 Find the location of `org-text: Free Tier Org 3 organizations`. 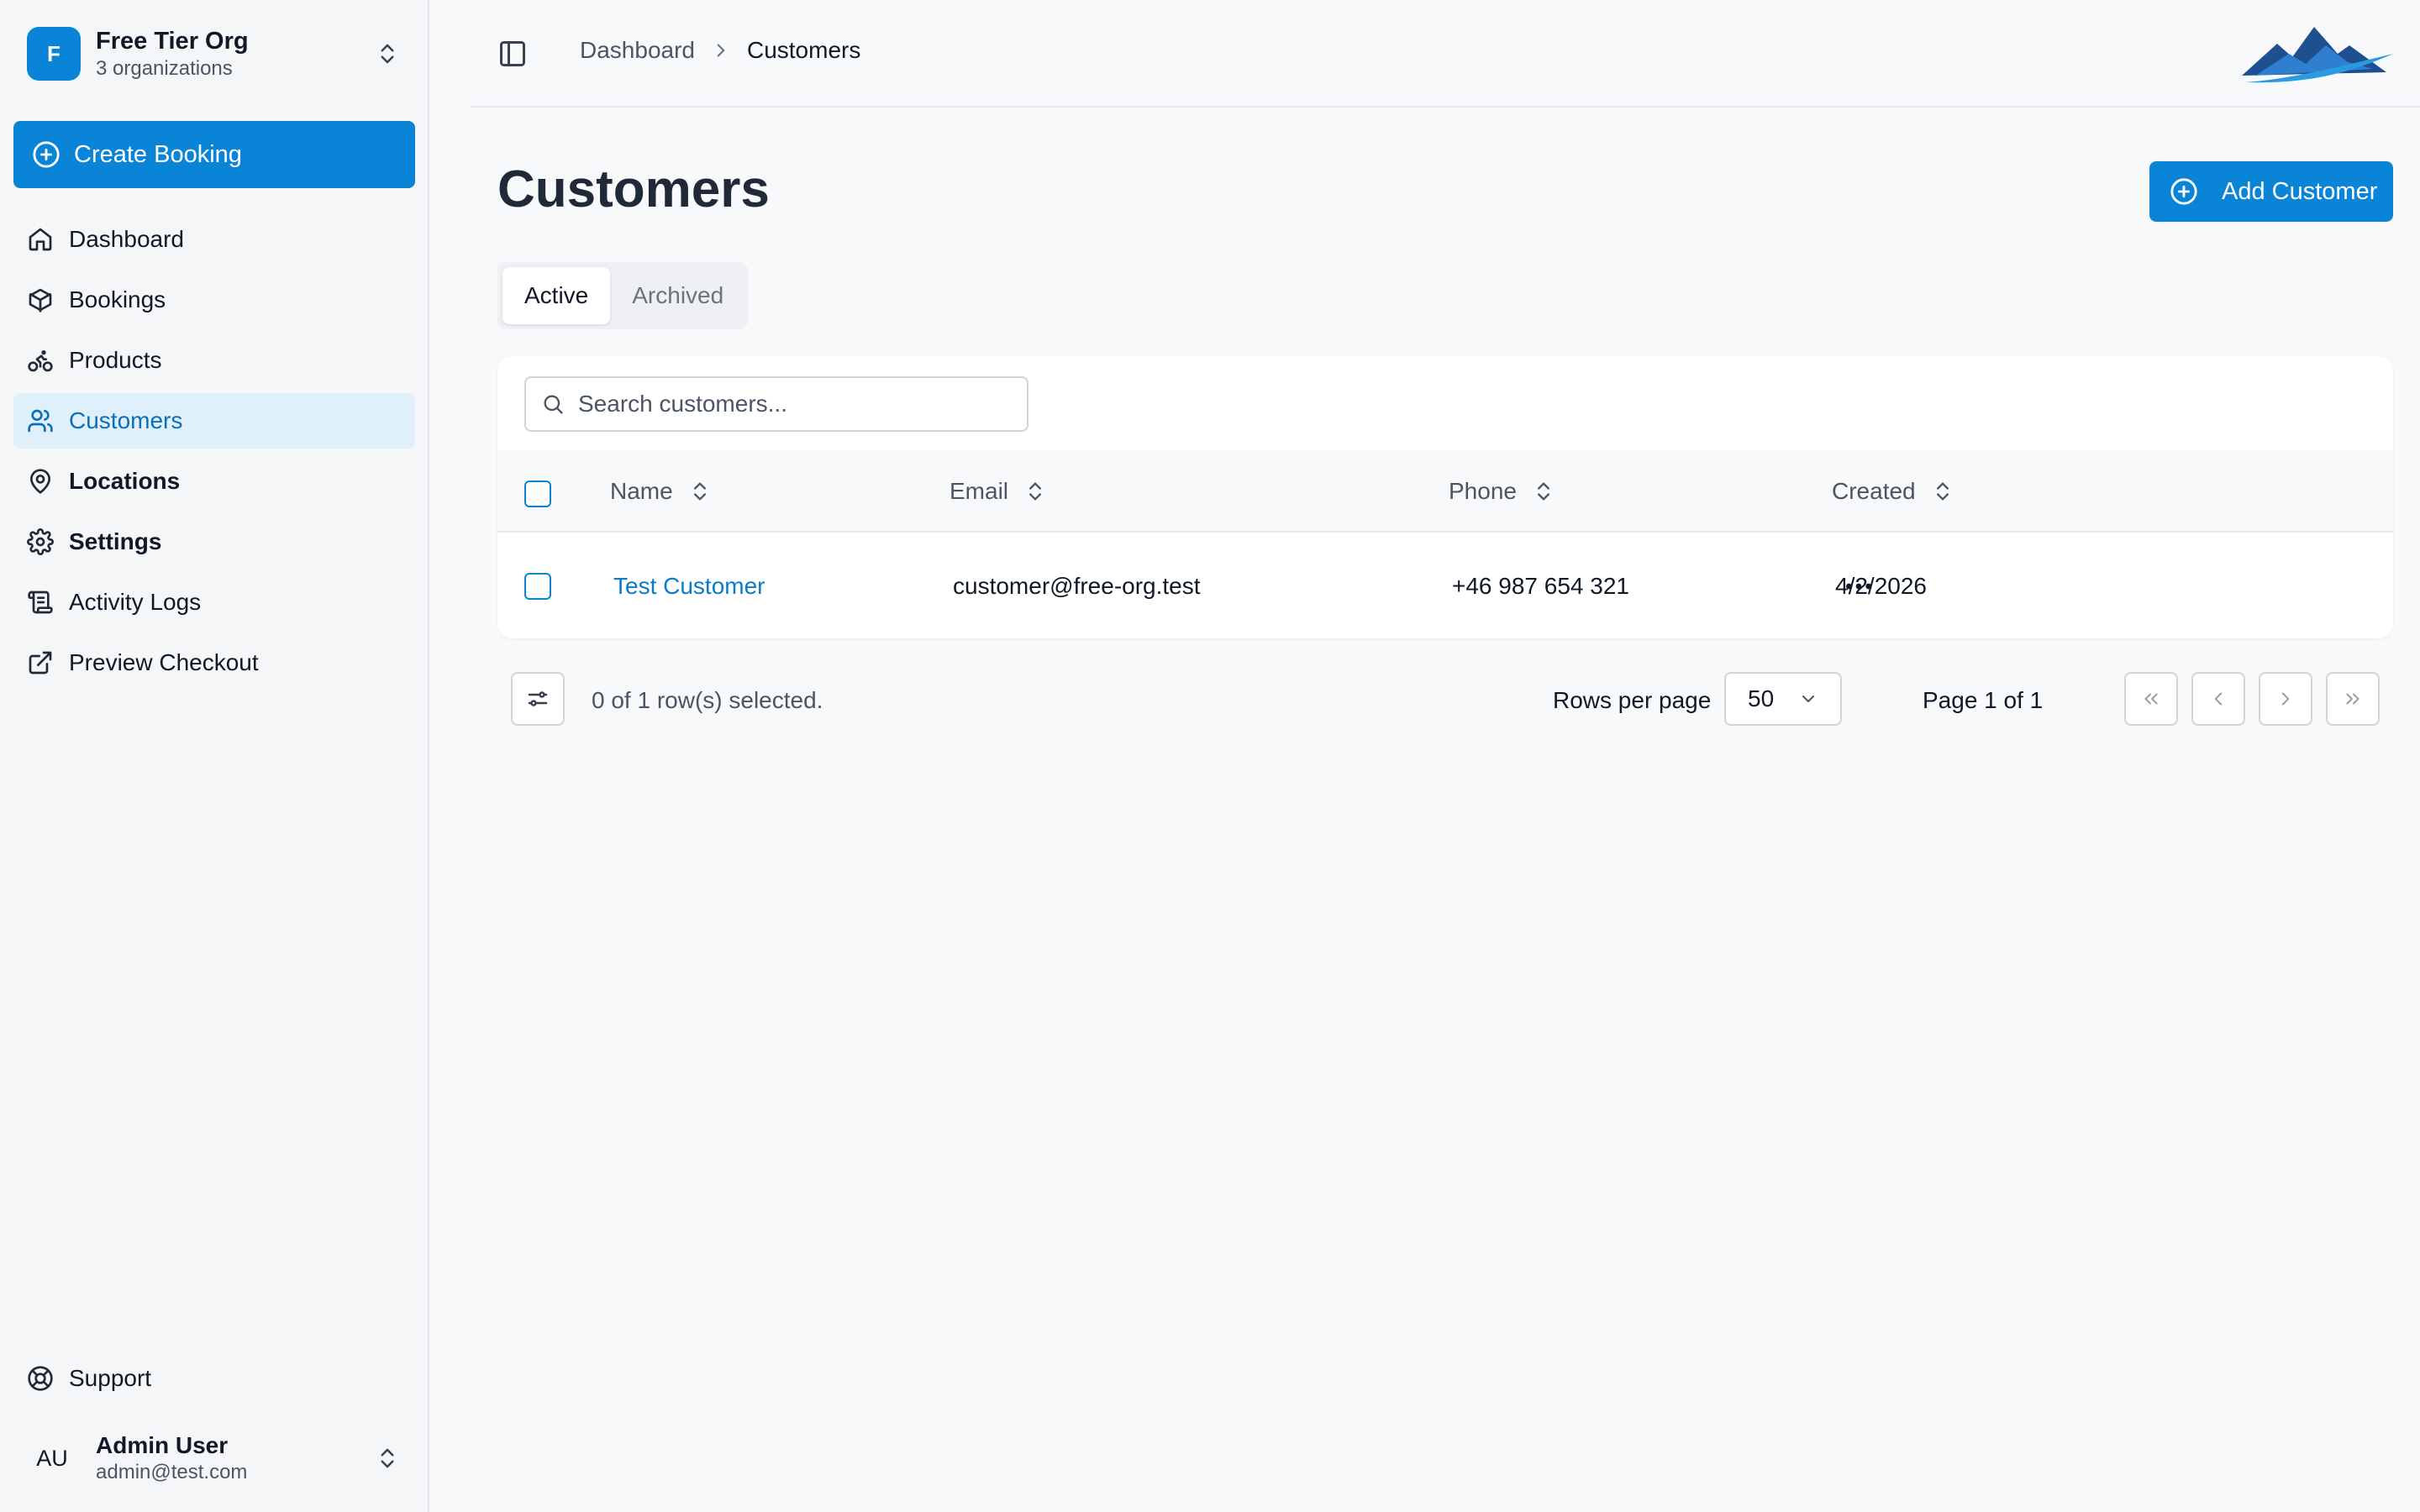

org-text: Free Tier Org 3 organizations is located at coordinates (235, 53).